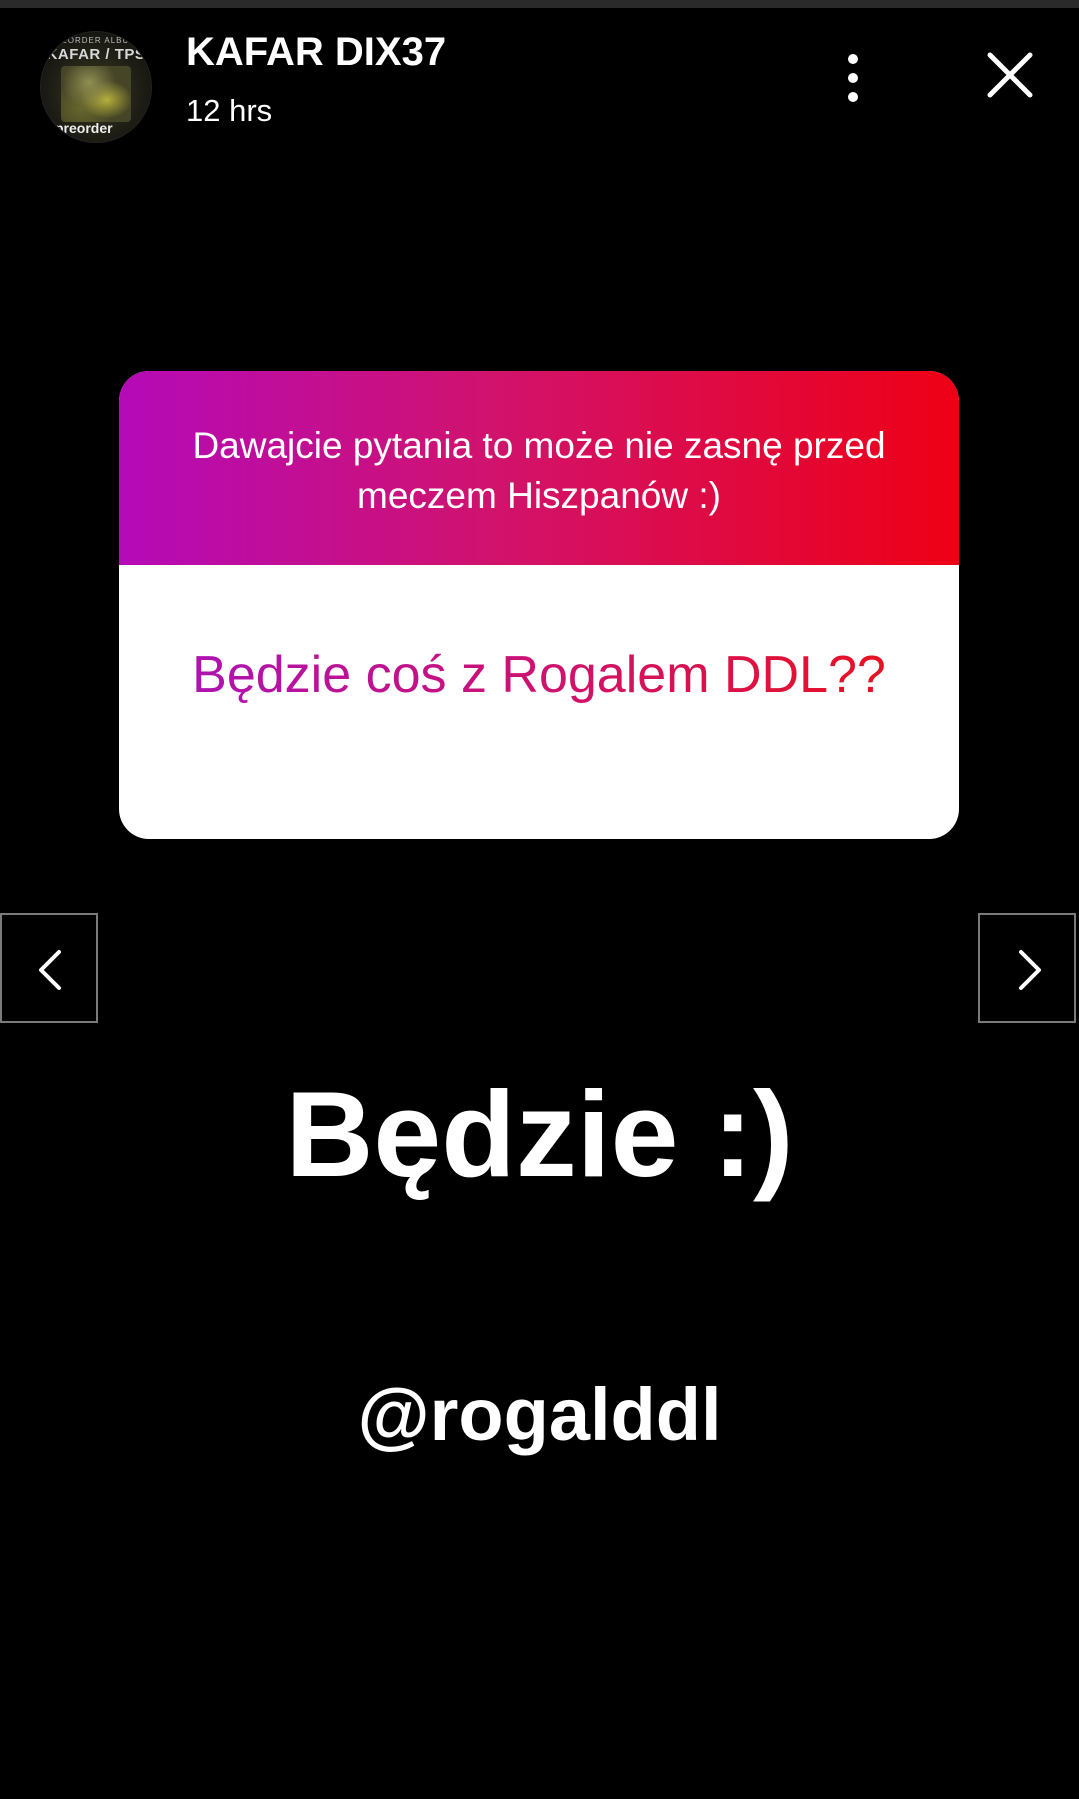 This screenshot has width=1079, height=1799. Describe the element at coordinates (229, 110) in the screenshot. I see `post-time: 12 hrs` at that location.